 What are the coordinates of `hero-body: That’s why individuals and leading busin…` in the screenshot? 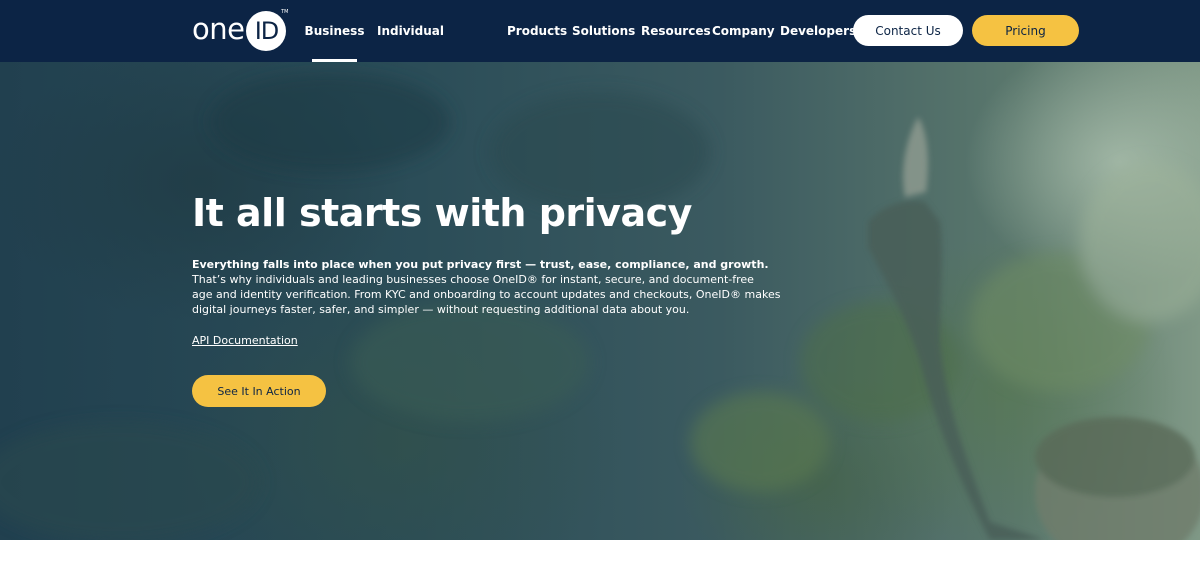 It's located at (486, 294).